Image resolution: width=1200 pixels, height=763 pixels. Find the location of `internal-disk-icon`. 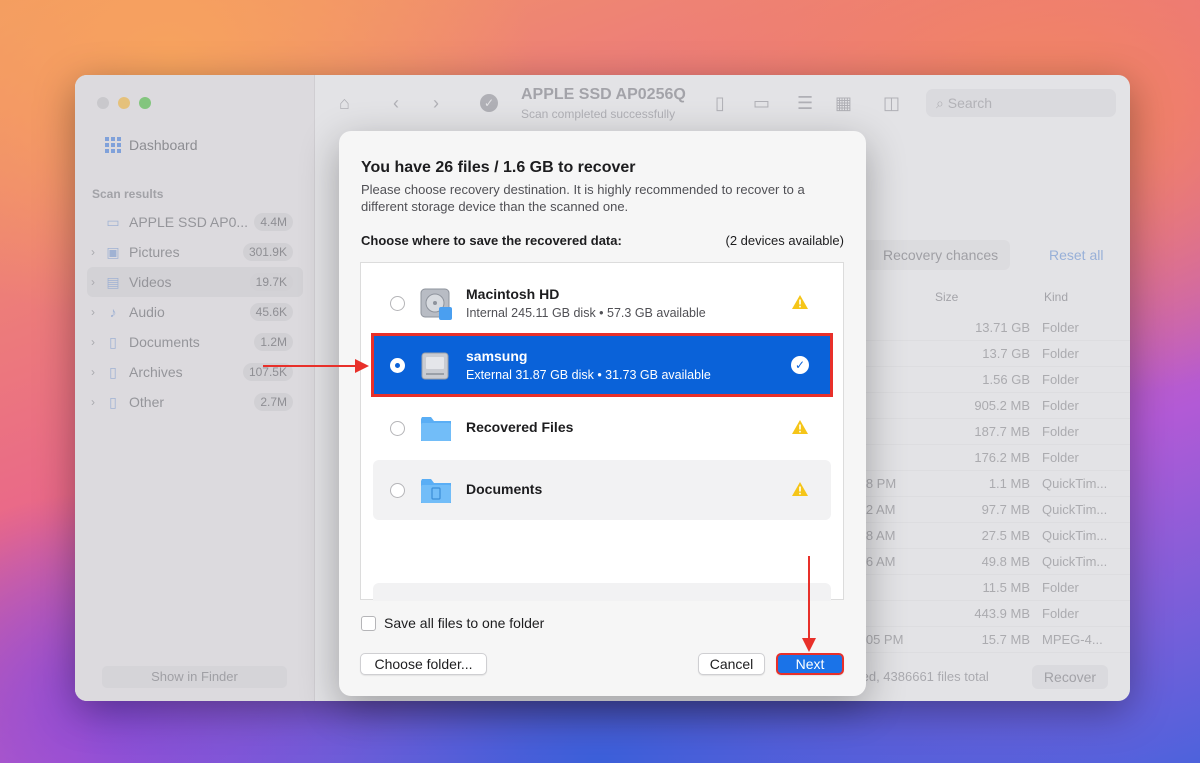

internal-disk-icon is located at coordinates (436, 304).